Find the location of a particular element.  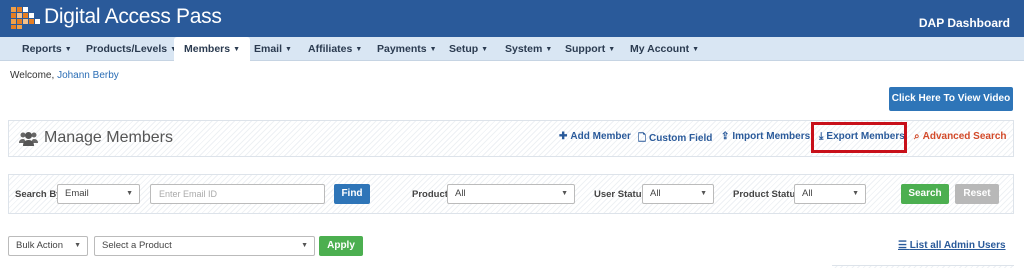

view-video-button: Click Here To View Video is located at coordinates (951, 99).